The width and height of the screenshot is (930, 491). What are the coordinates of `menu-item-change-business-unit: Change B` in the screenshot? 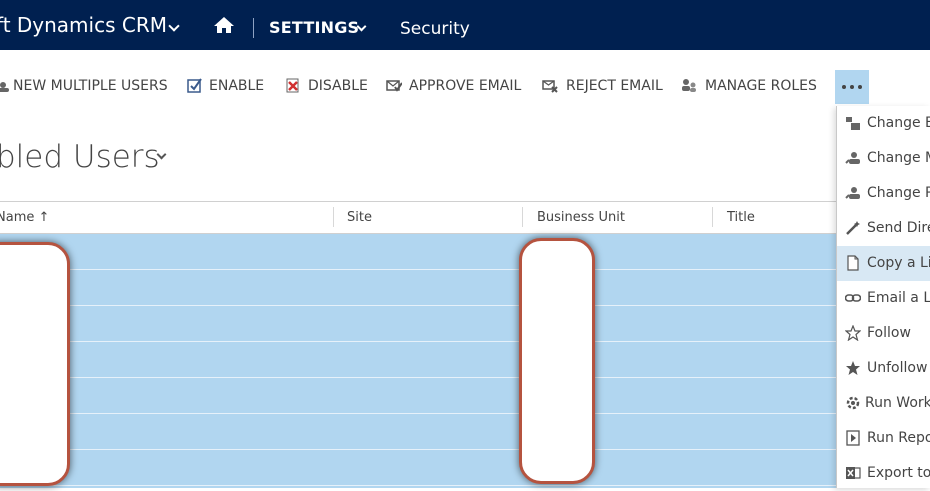 It's located at (883, 123).